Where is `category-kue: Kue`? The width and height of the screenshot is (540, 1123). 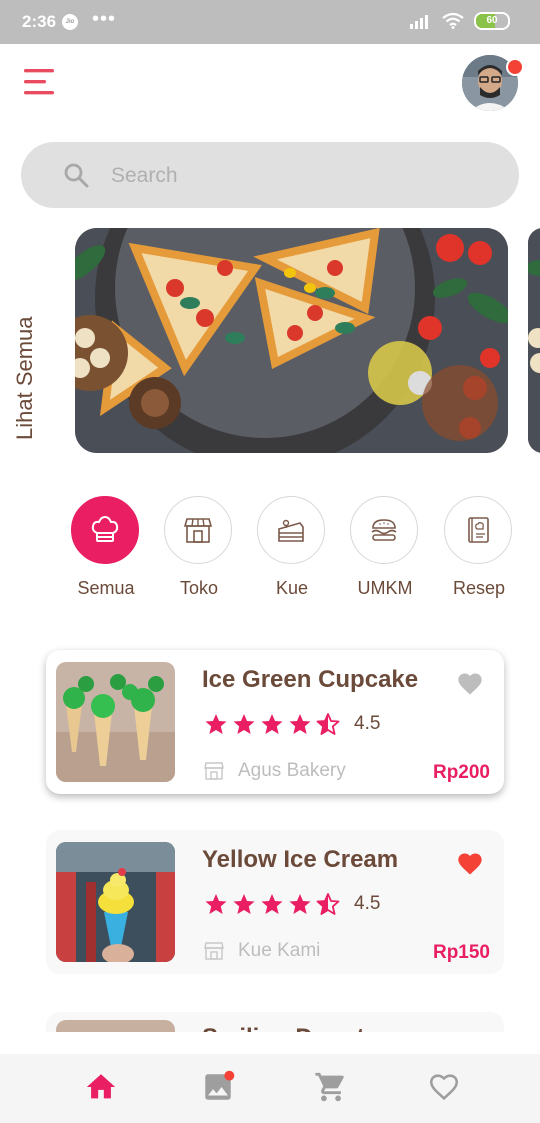
category-kue: Kue is located at coordinates (292, 547).